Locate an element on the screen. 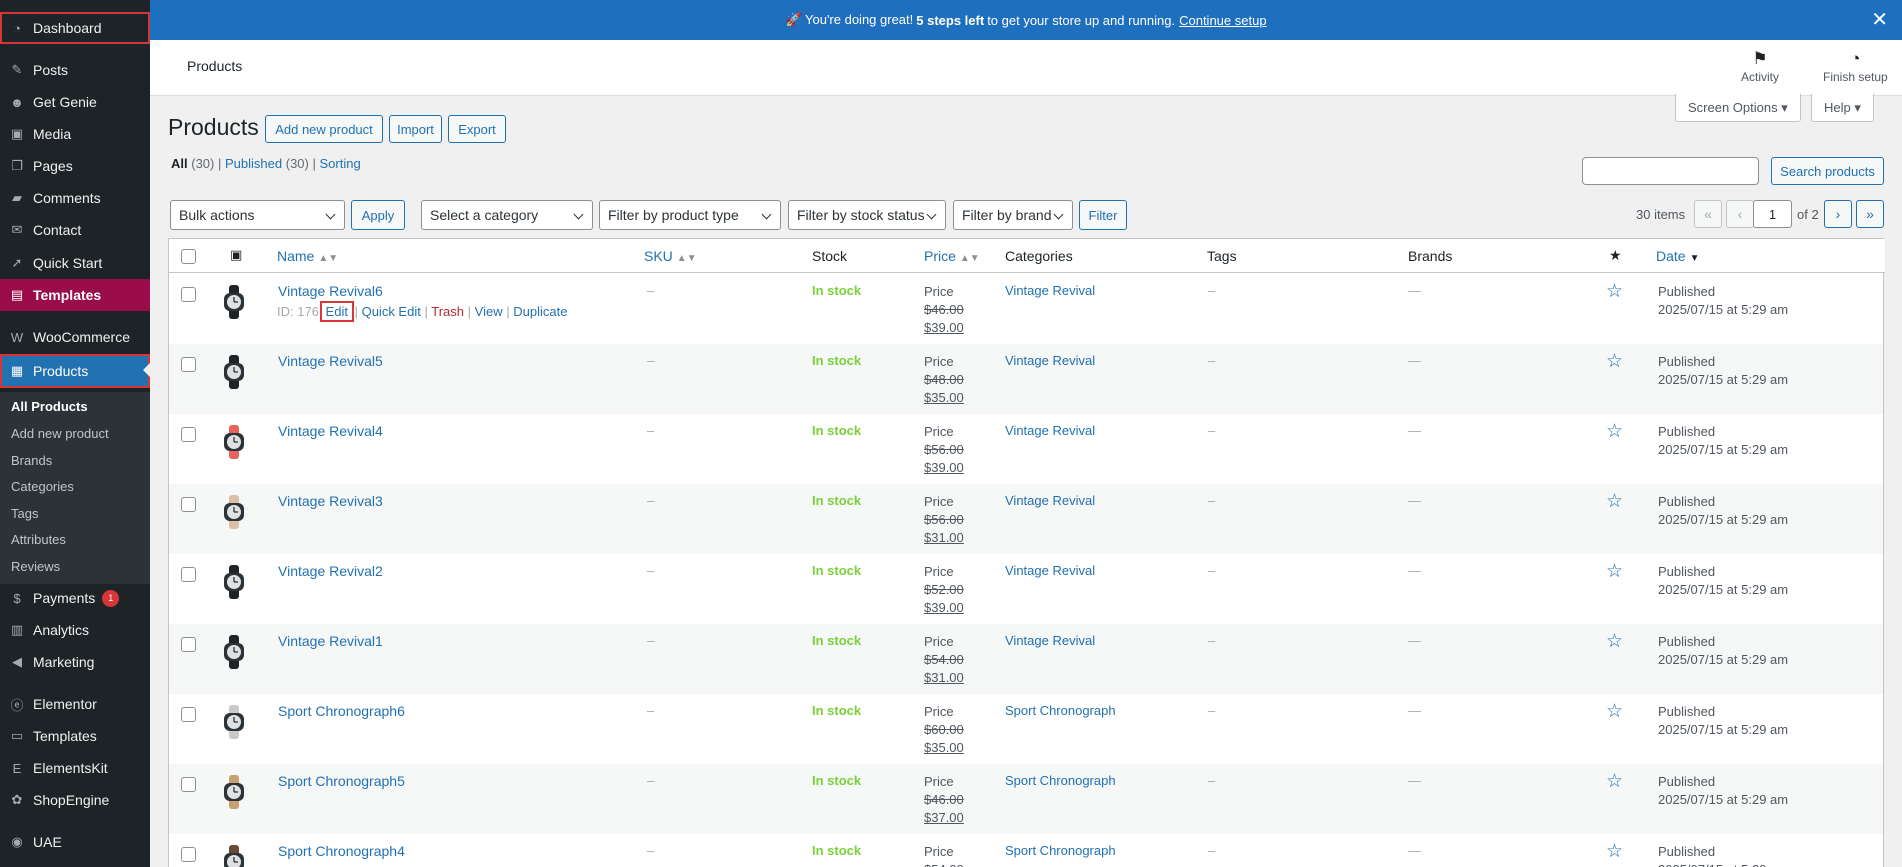 The image size is (1902, 867). menu-pages: ❐ Pages is located at coordinates (75, 166).